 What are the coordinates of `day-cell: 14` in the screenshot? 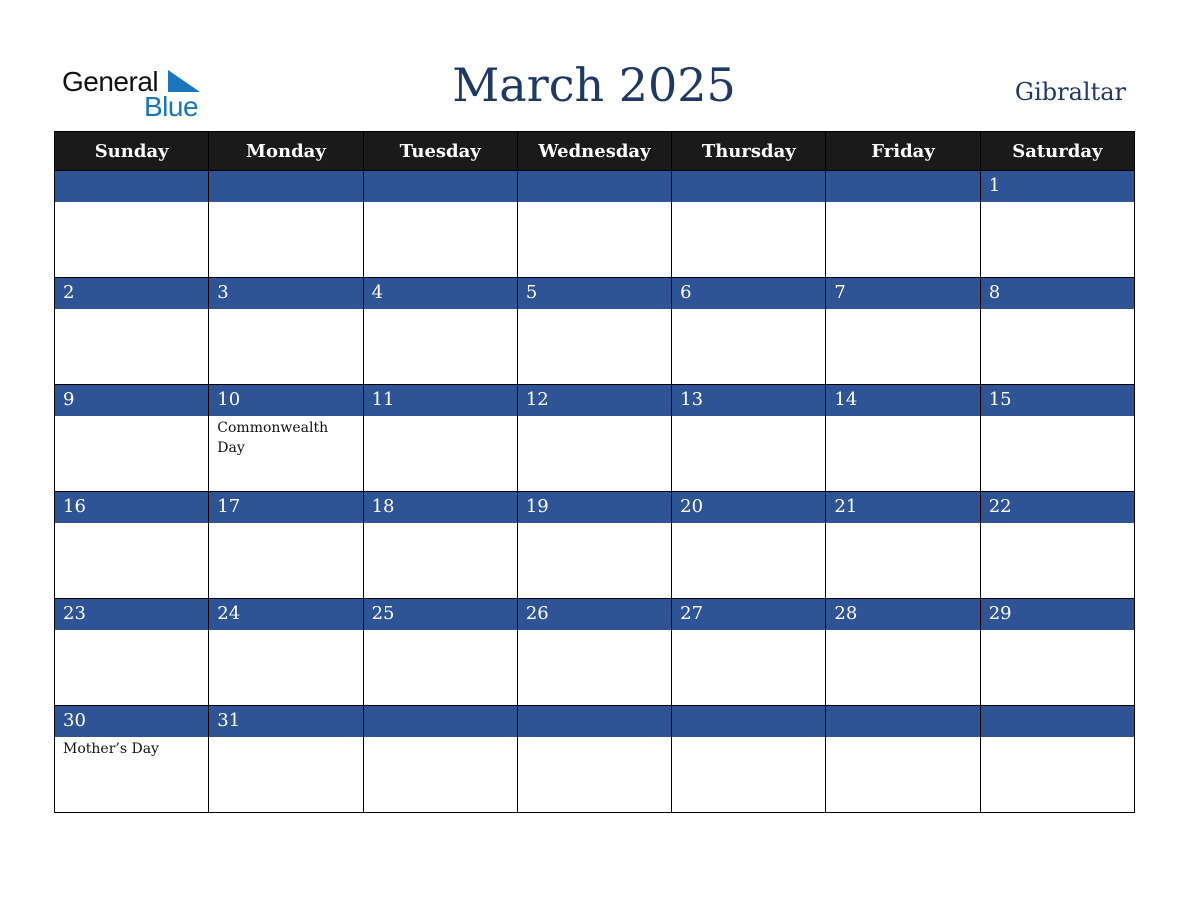 It's located at (903, 438).